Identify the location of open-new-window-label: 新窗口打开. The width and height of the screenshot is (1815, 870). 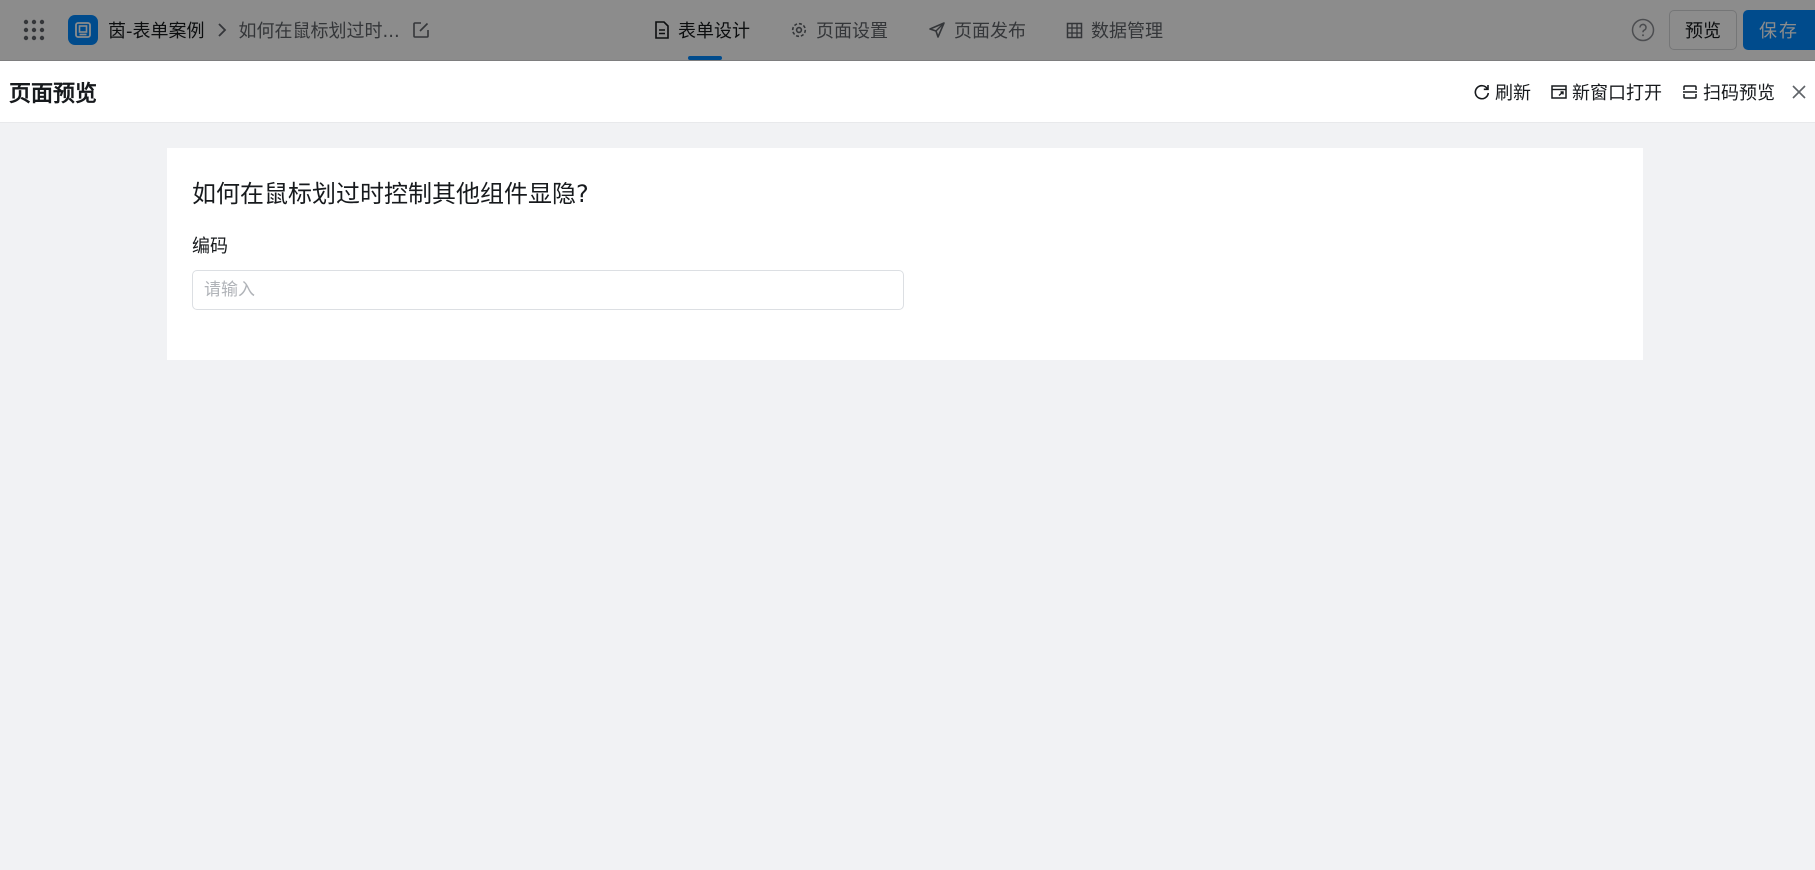
(1617, 93).